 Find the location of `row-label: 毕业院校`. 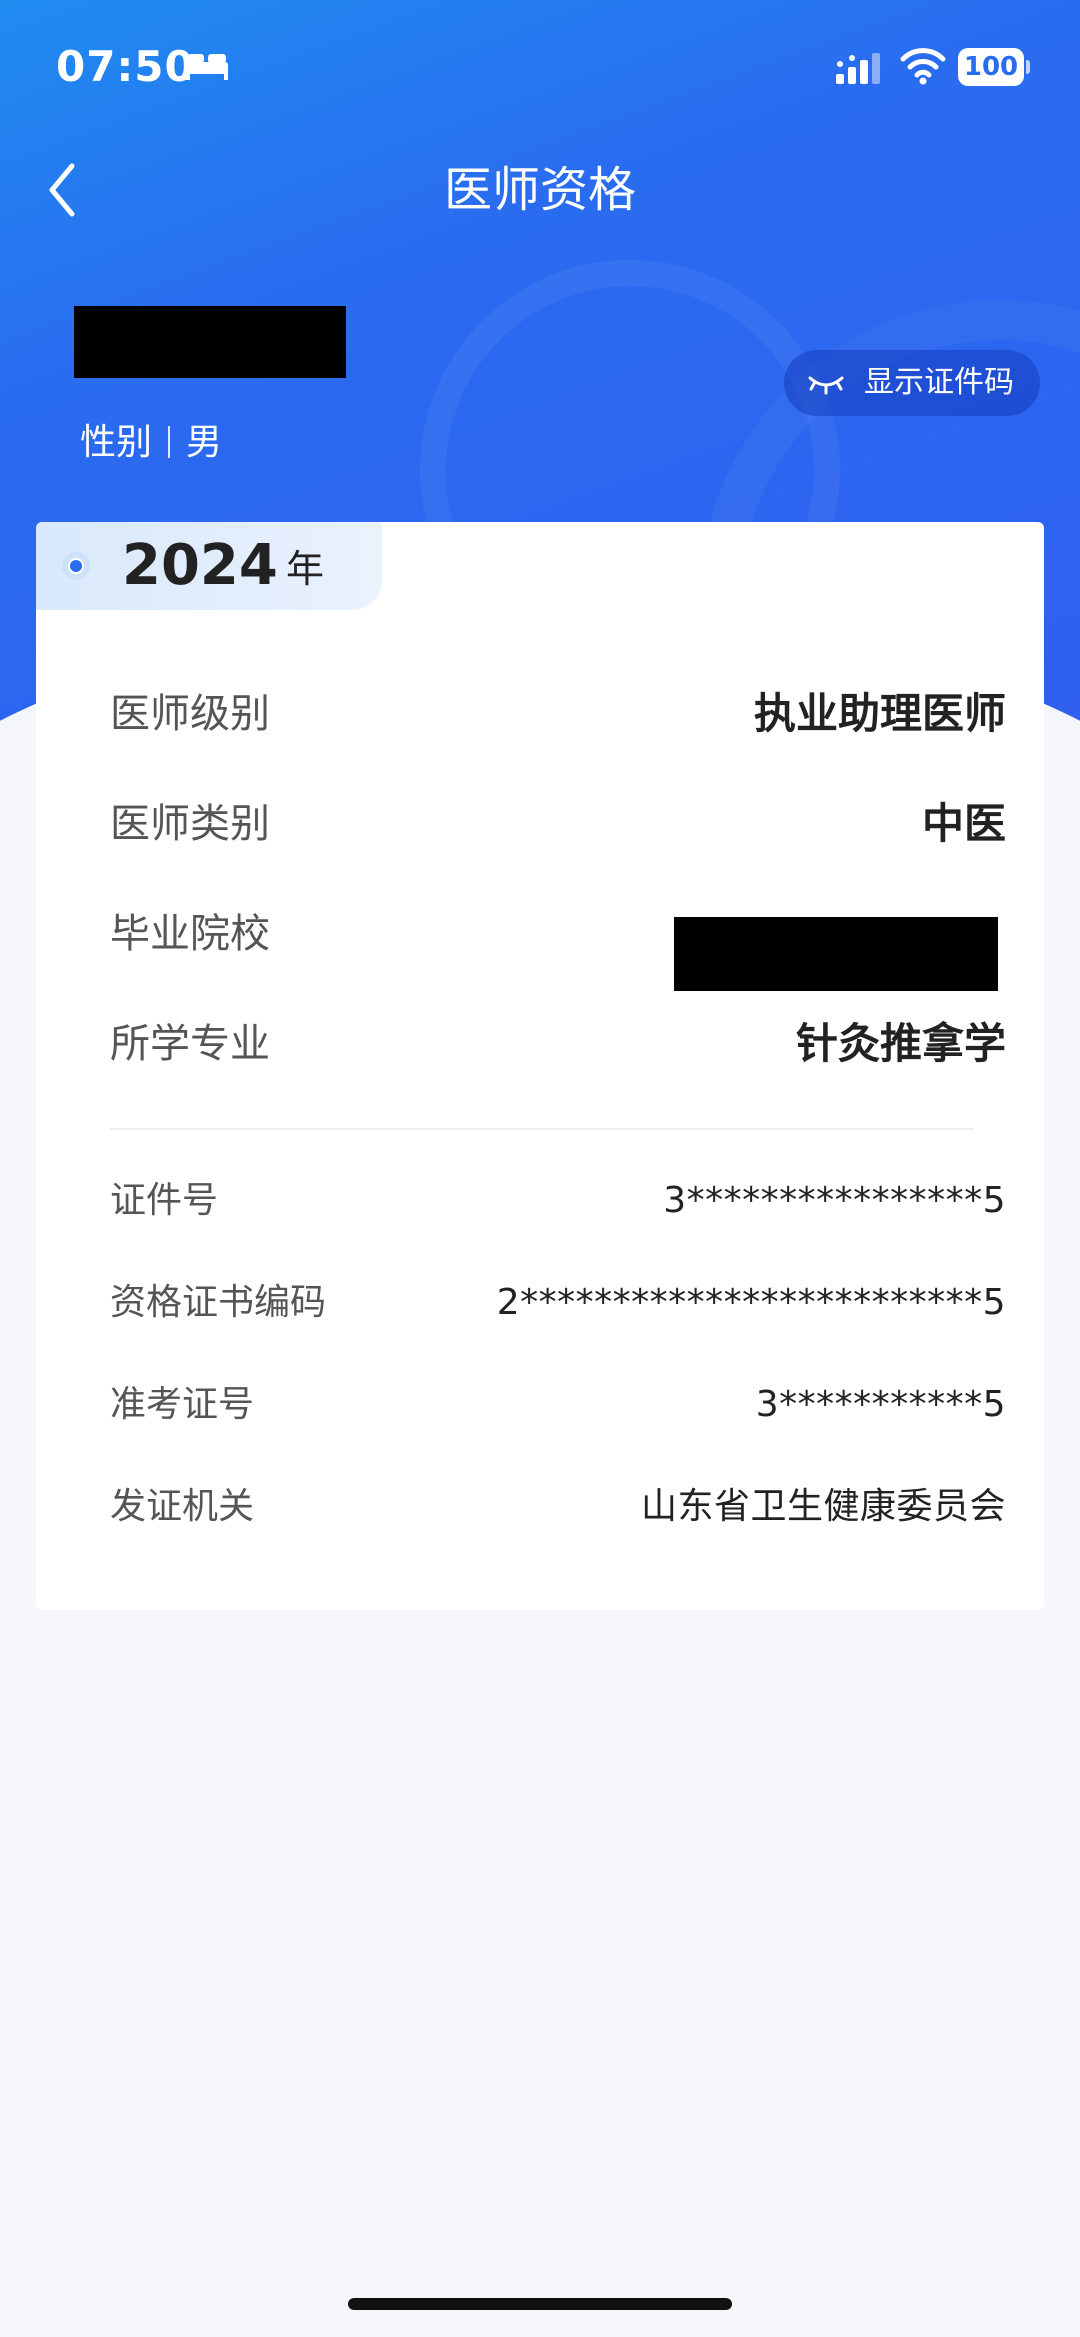

row-label: 毕业院校 is located at coordinates (190, 934).